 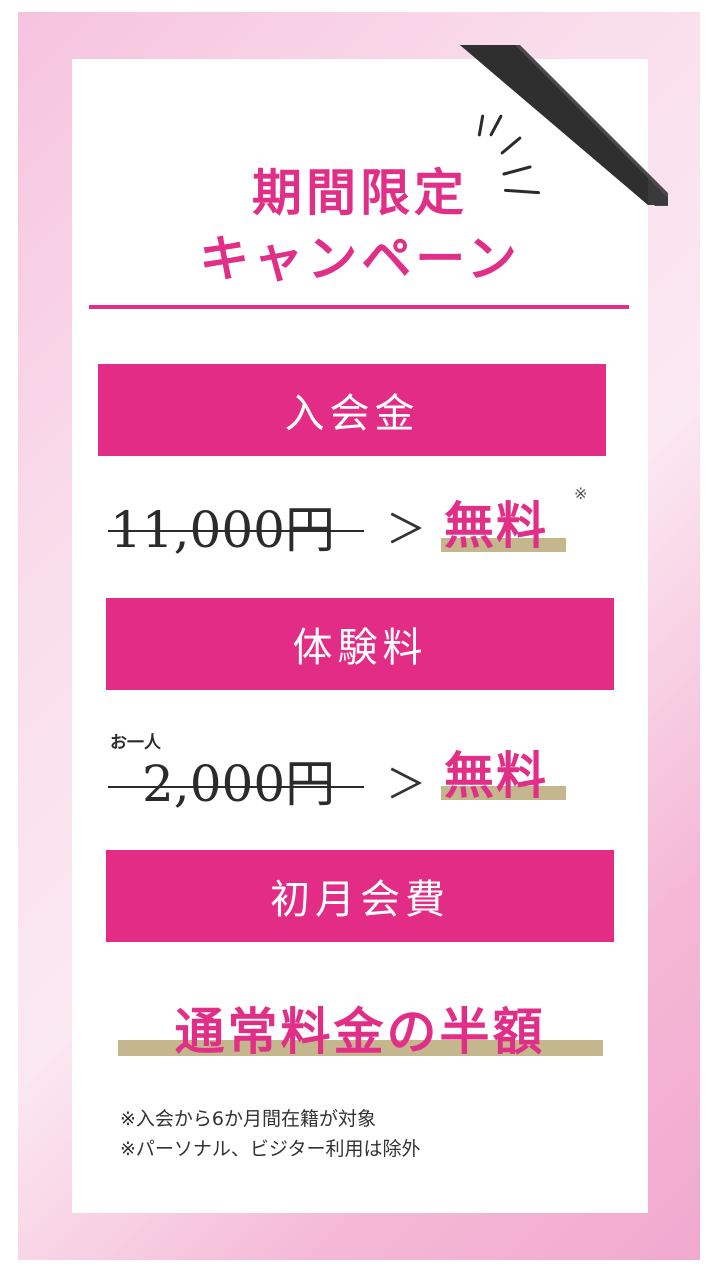 What do you see at coordinates (360, 1031) in the screenshot?
I see `half-price-label: 通常料金の半額` at bounding box center [360, 1031].